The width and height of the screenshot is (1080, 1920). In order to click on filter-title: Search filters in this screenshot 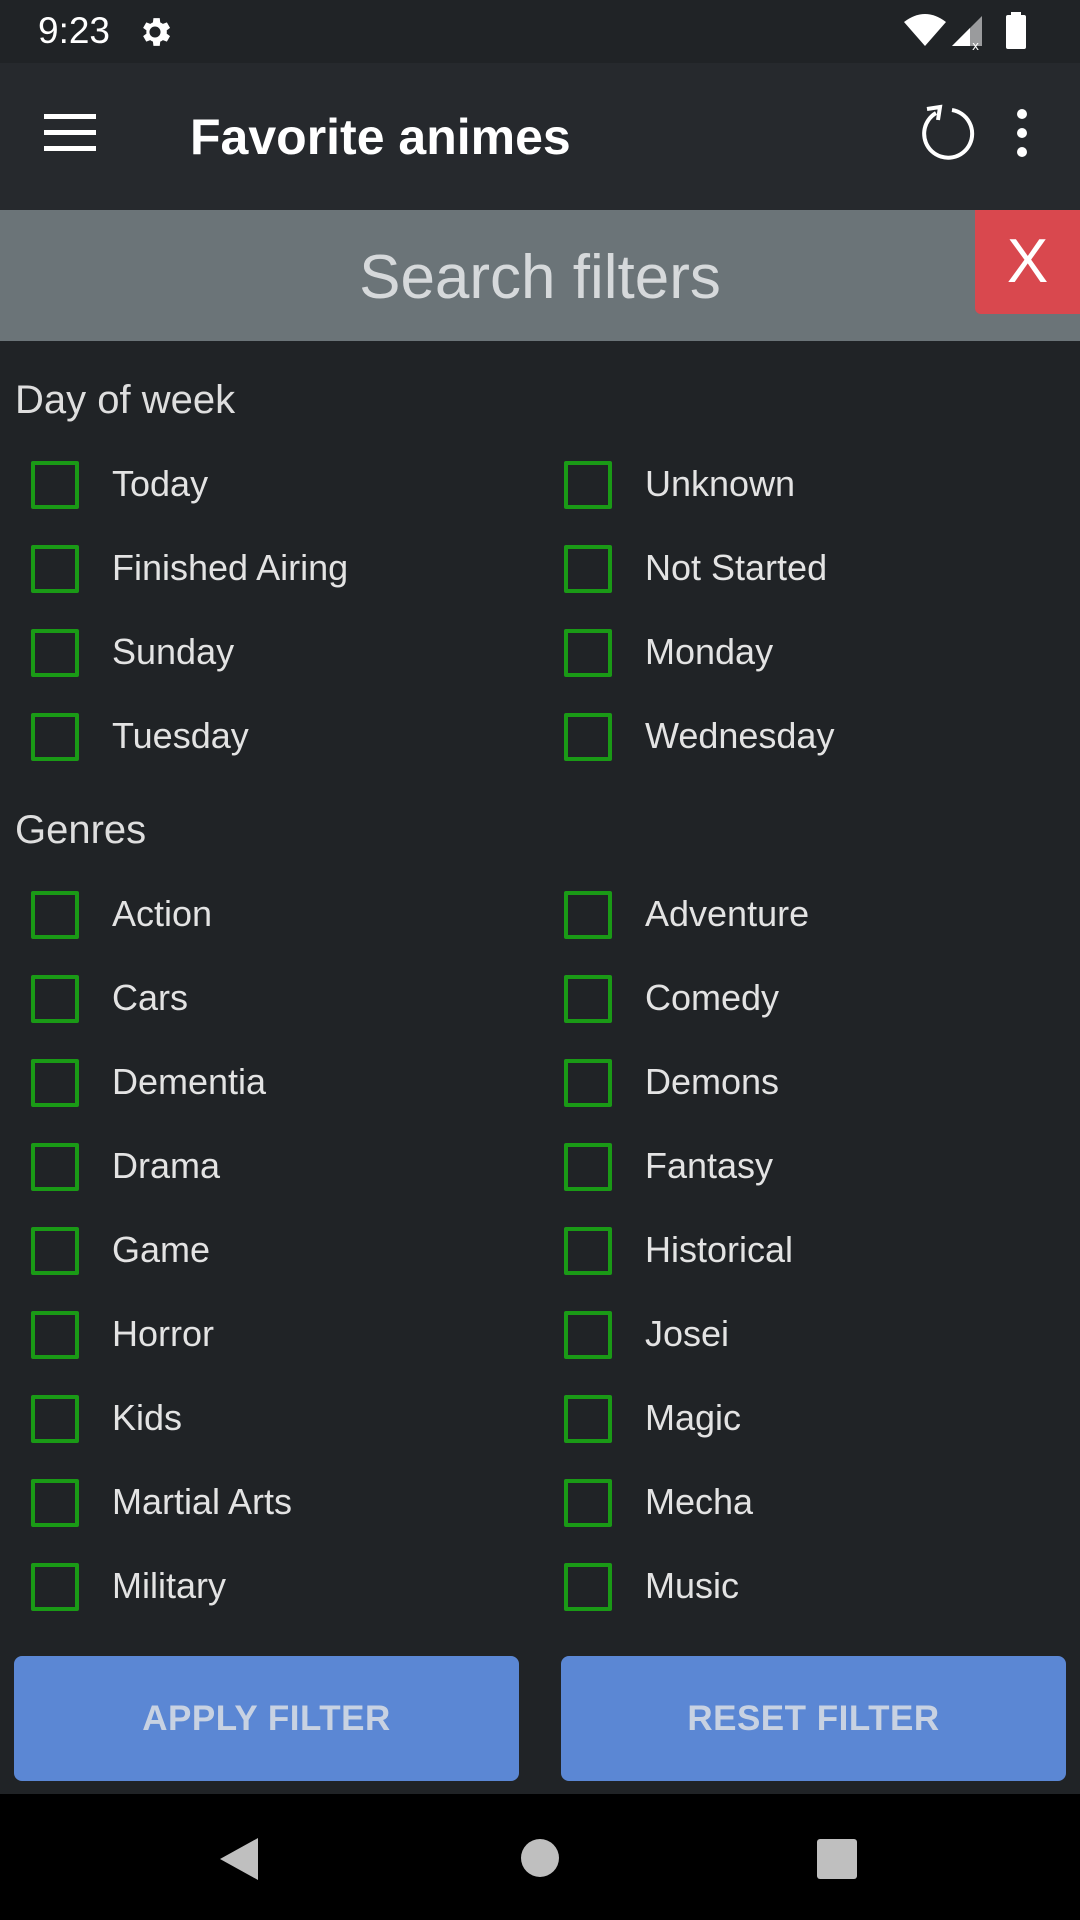, I will do `click(540, 277)`.